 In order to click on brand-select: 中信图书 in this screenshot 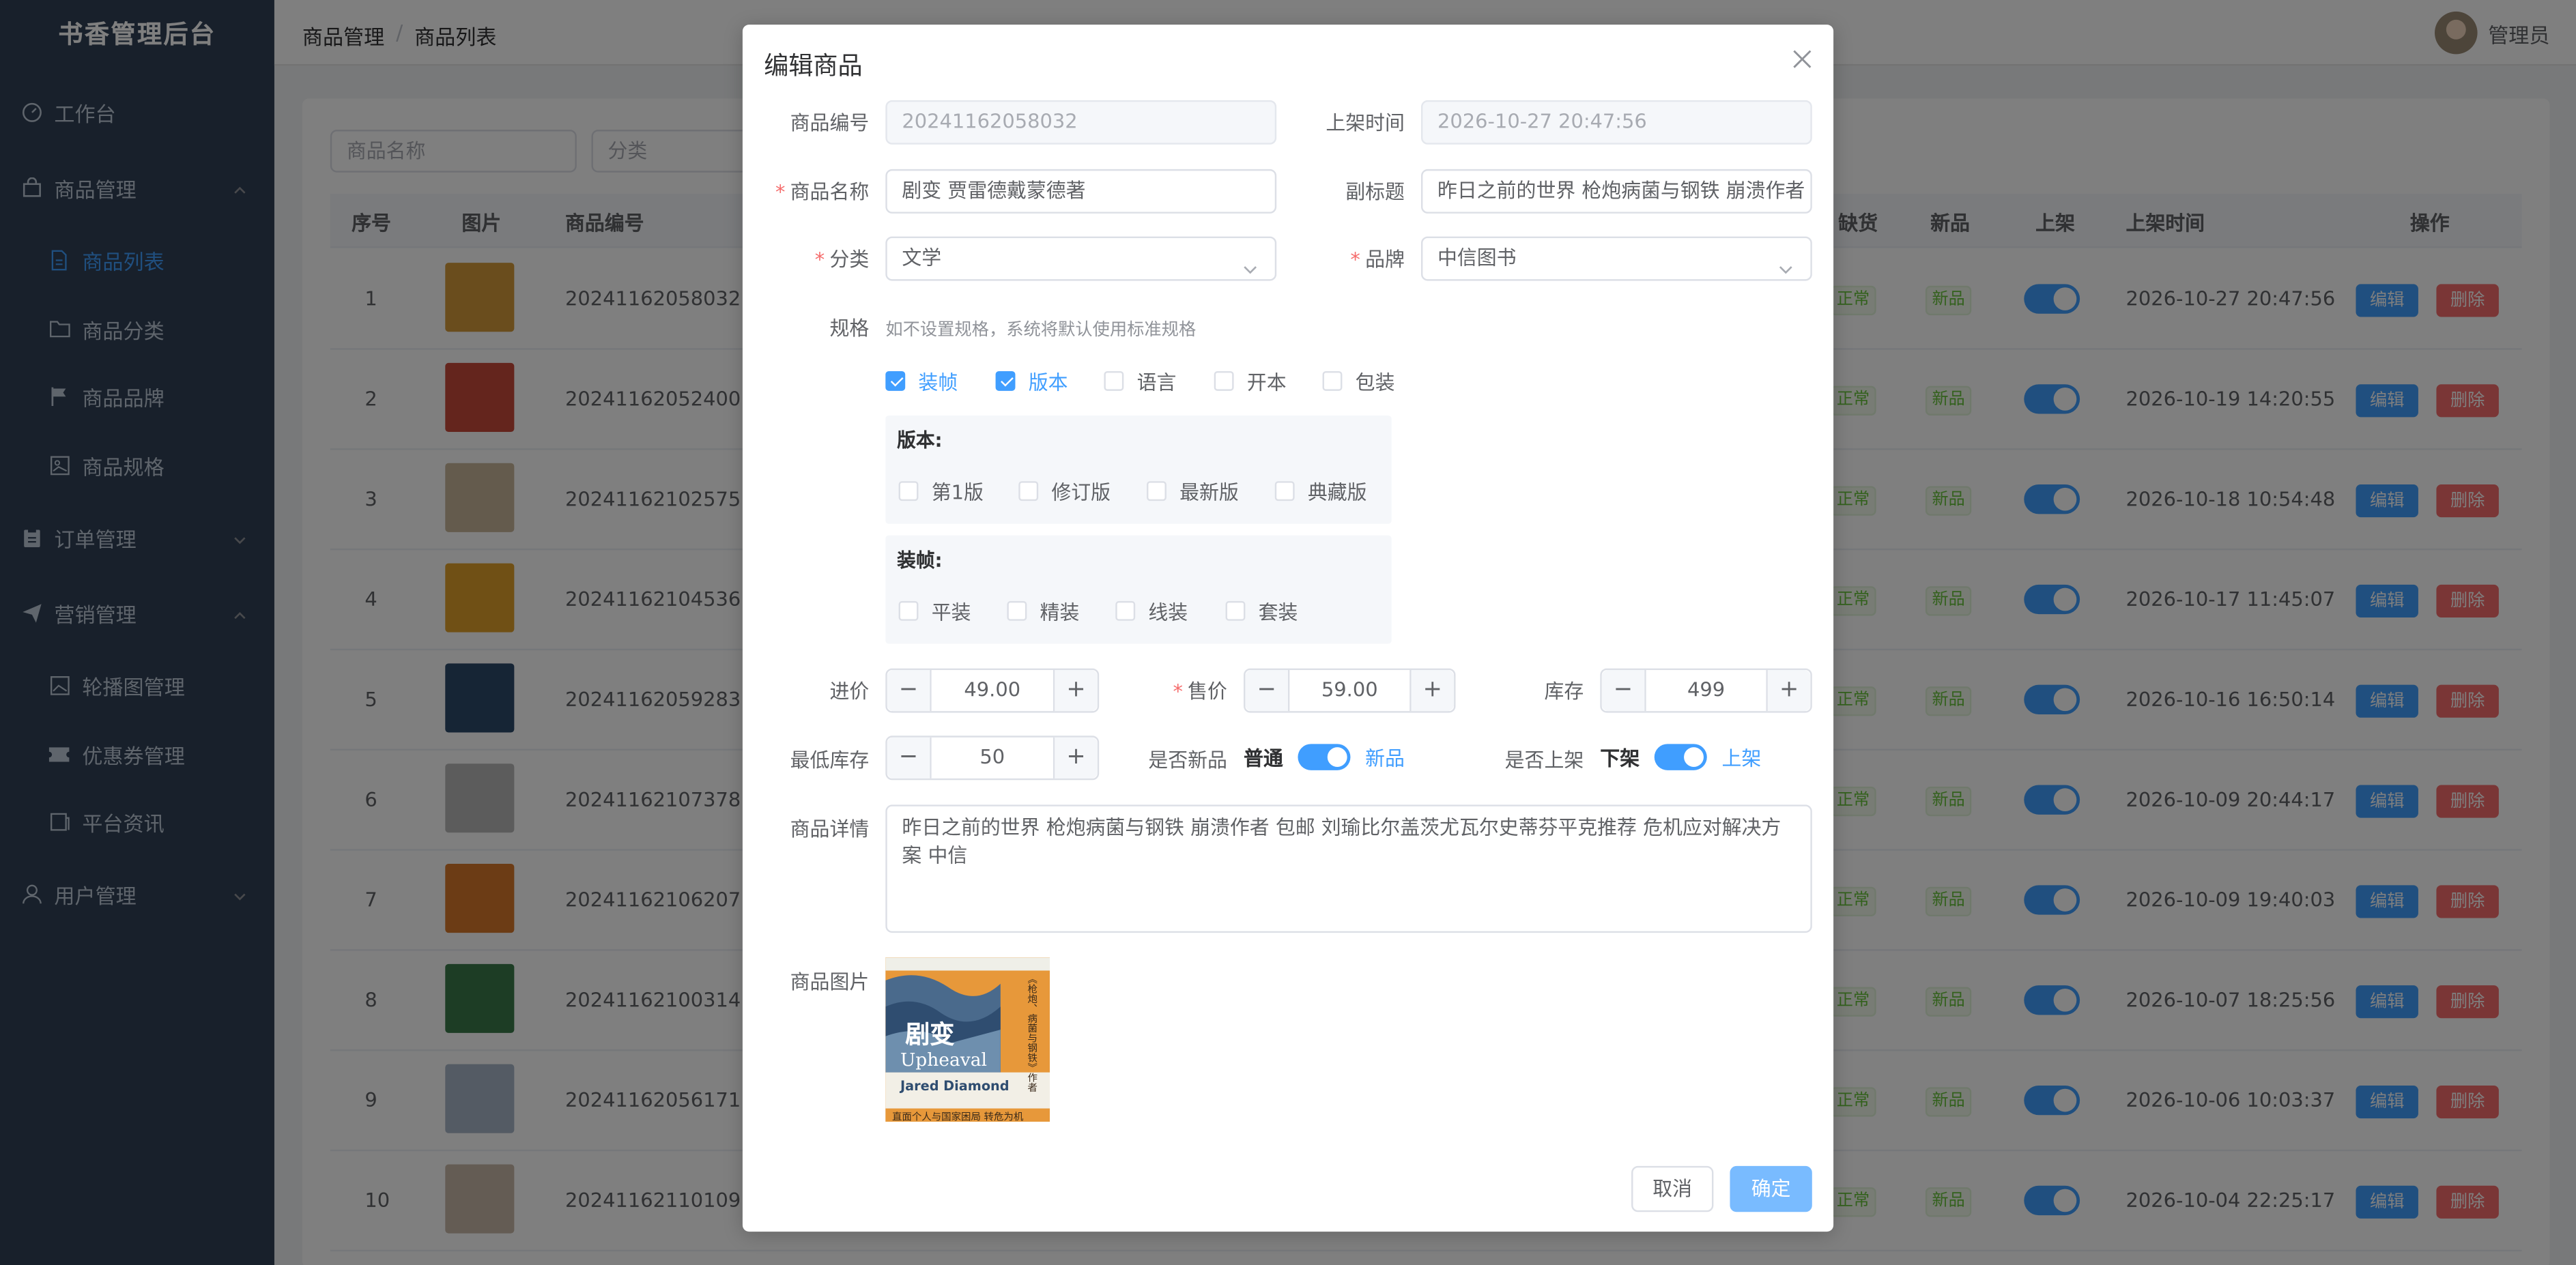, I will do `click(1616, 258)`.